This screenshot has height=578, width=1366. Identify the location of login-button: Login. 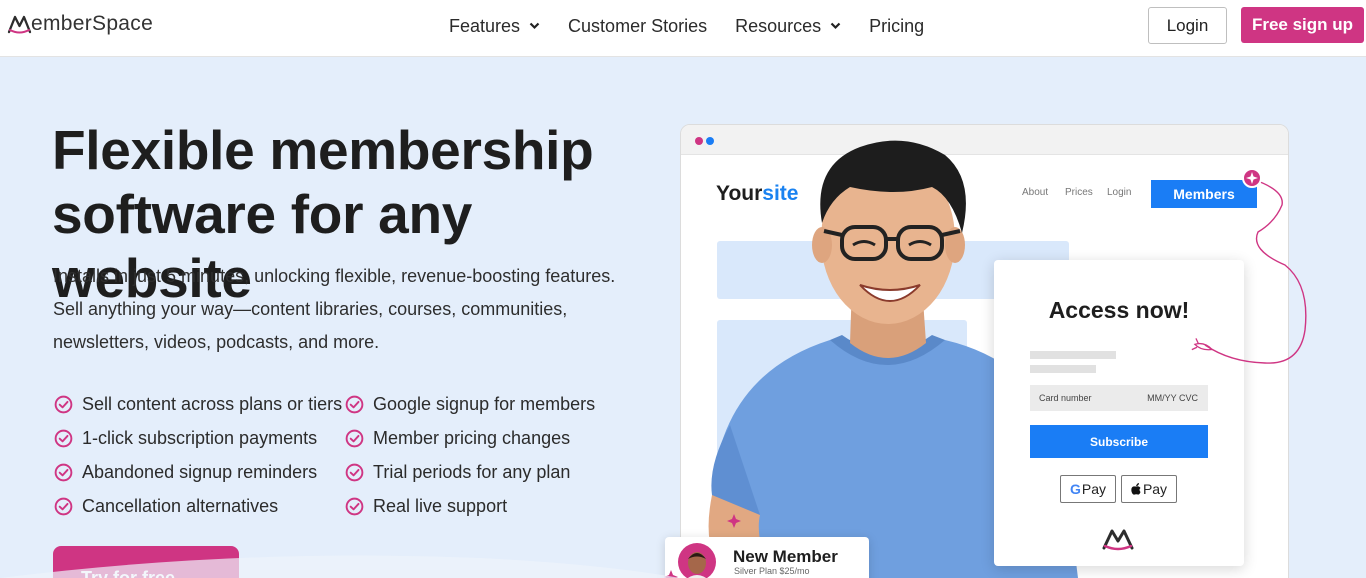
(1187, 25).